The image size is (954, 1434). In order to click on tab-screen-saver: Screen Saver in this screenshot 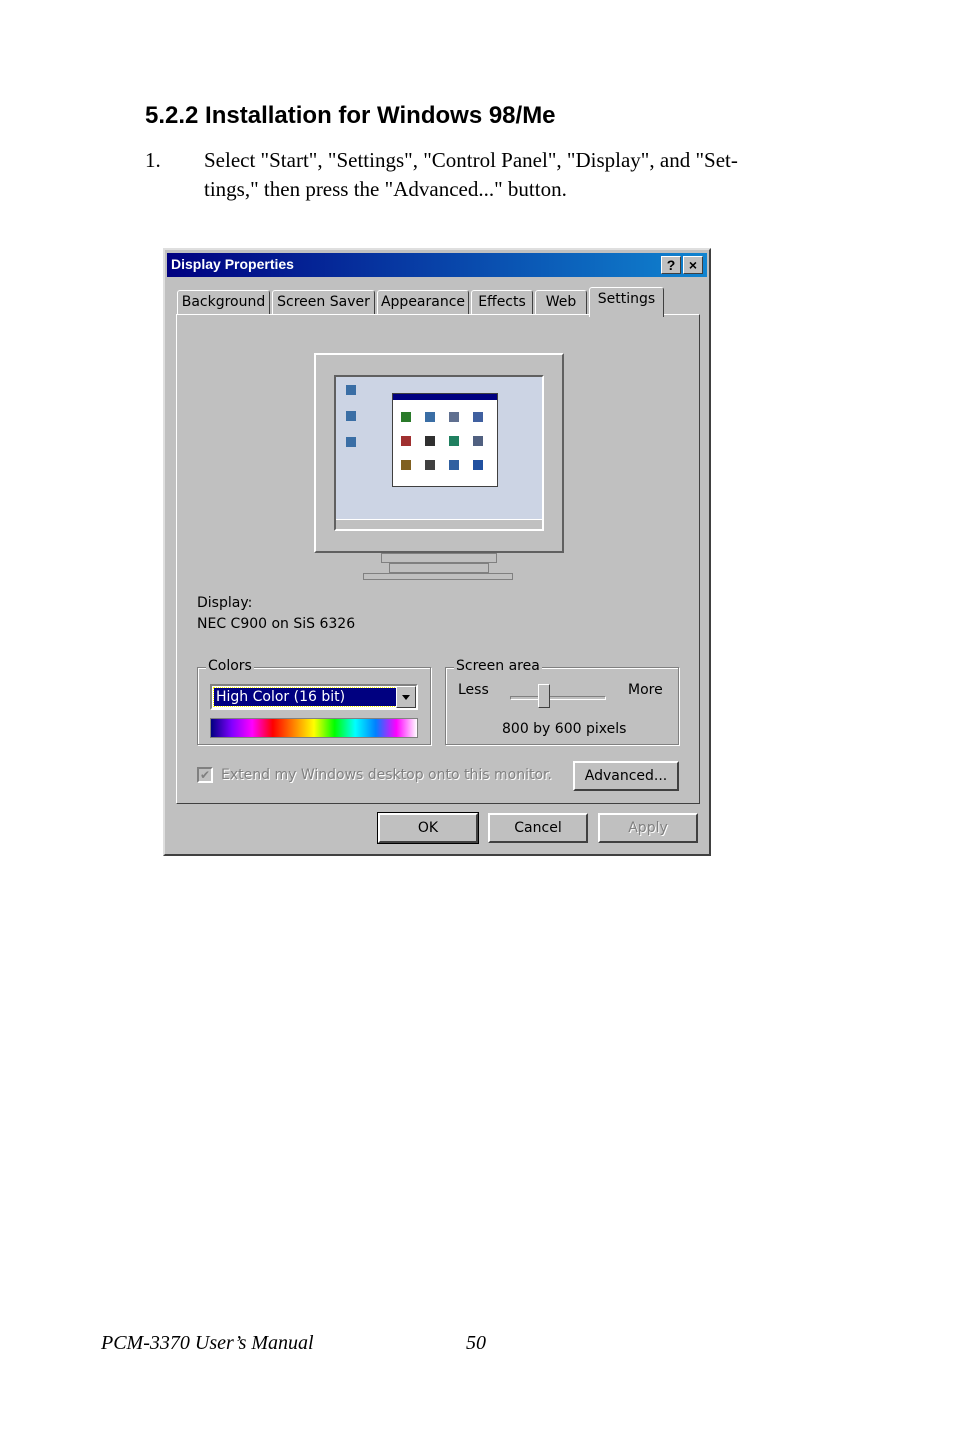, I will do `click(323, 302)`.